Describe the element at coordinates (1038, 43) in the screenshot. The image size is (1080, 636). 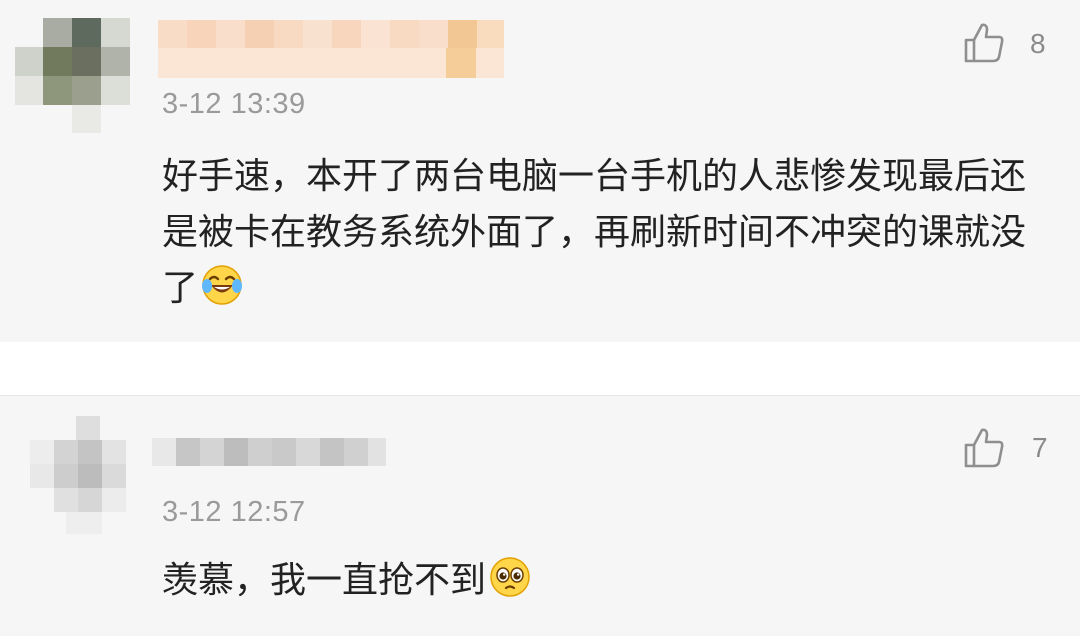
I see `like-count: 8` at that location.